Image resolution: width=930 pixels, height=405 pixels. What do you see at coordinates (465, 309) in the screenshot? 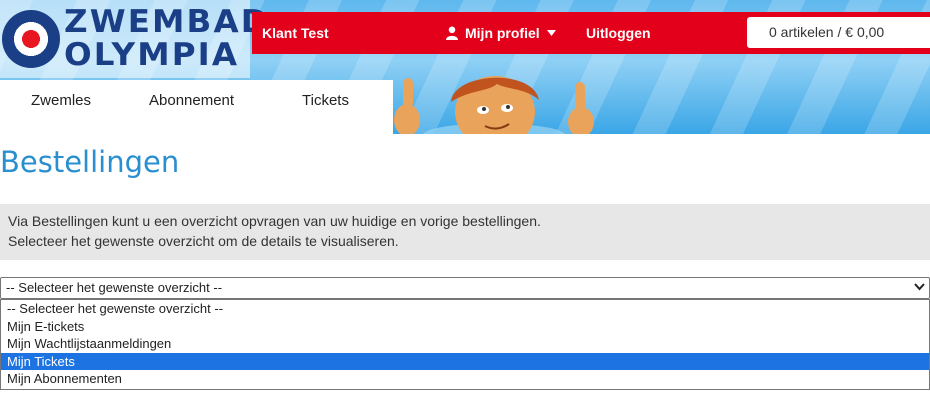
I see `option-placeholder: -- Selecteer het gewenste overzicht --` at bounding box center [465, 309].